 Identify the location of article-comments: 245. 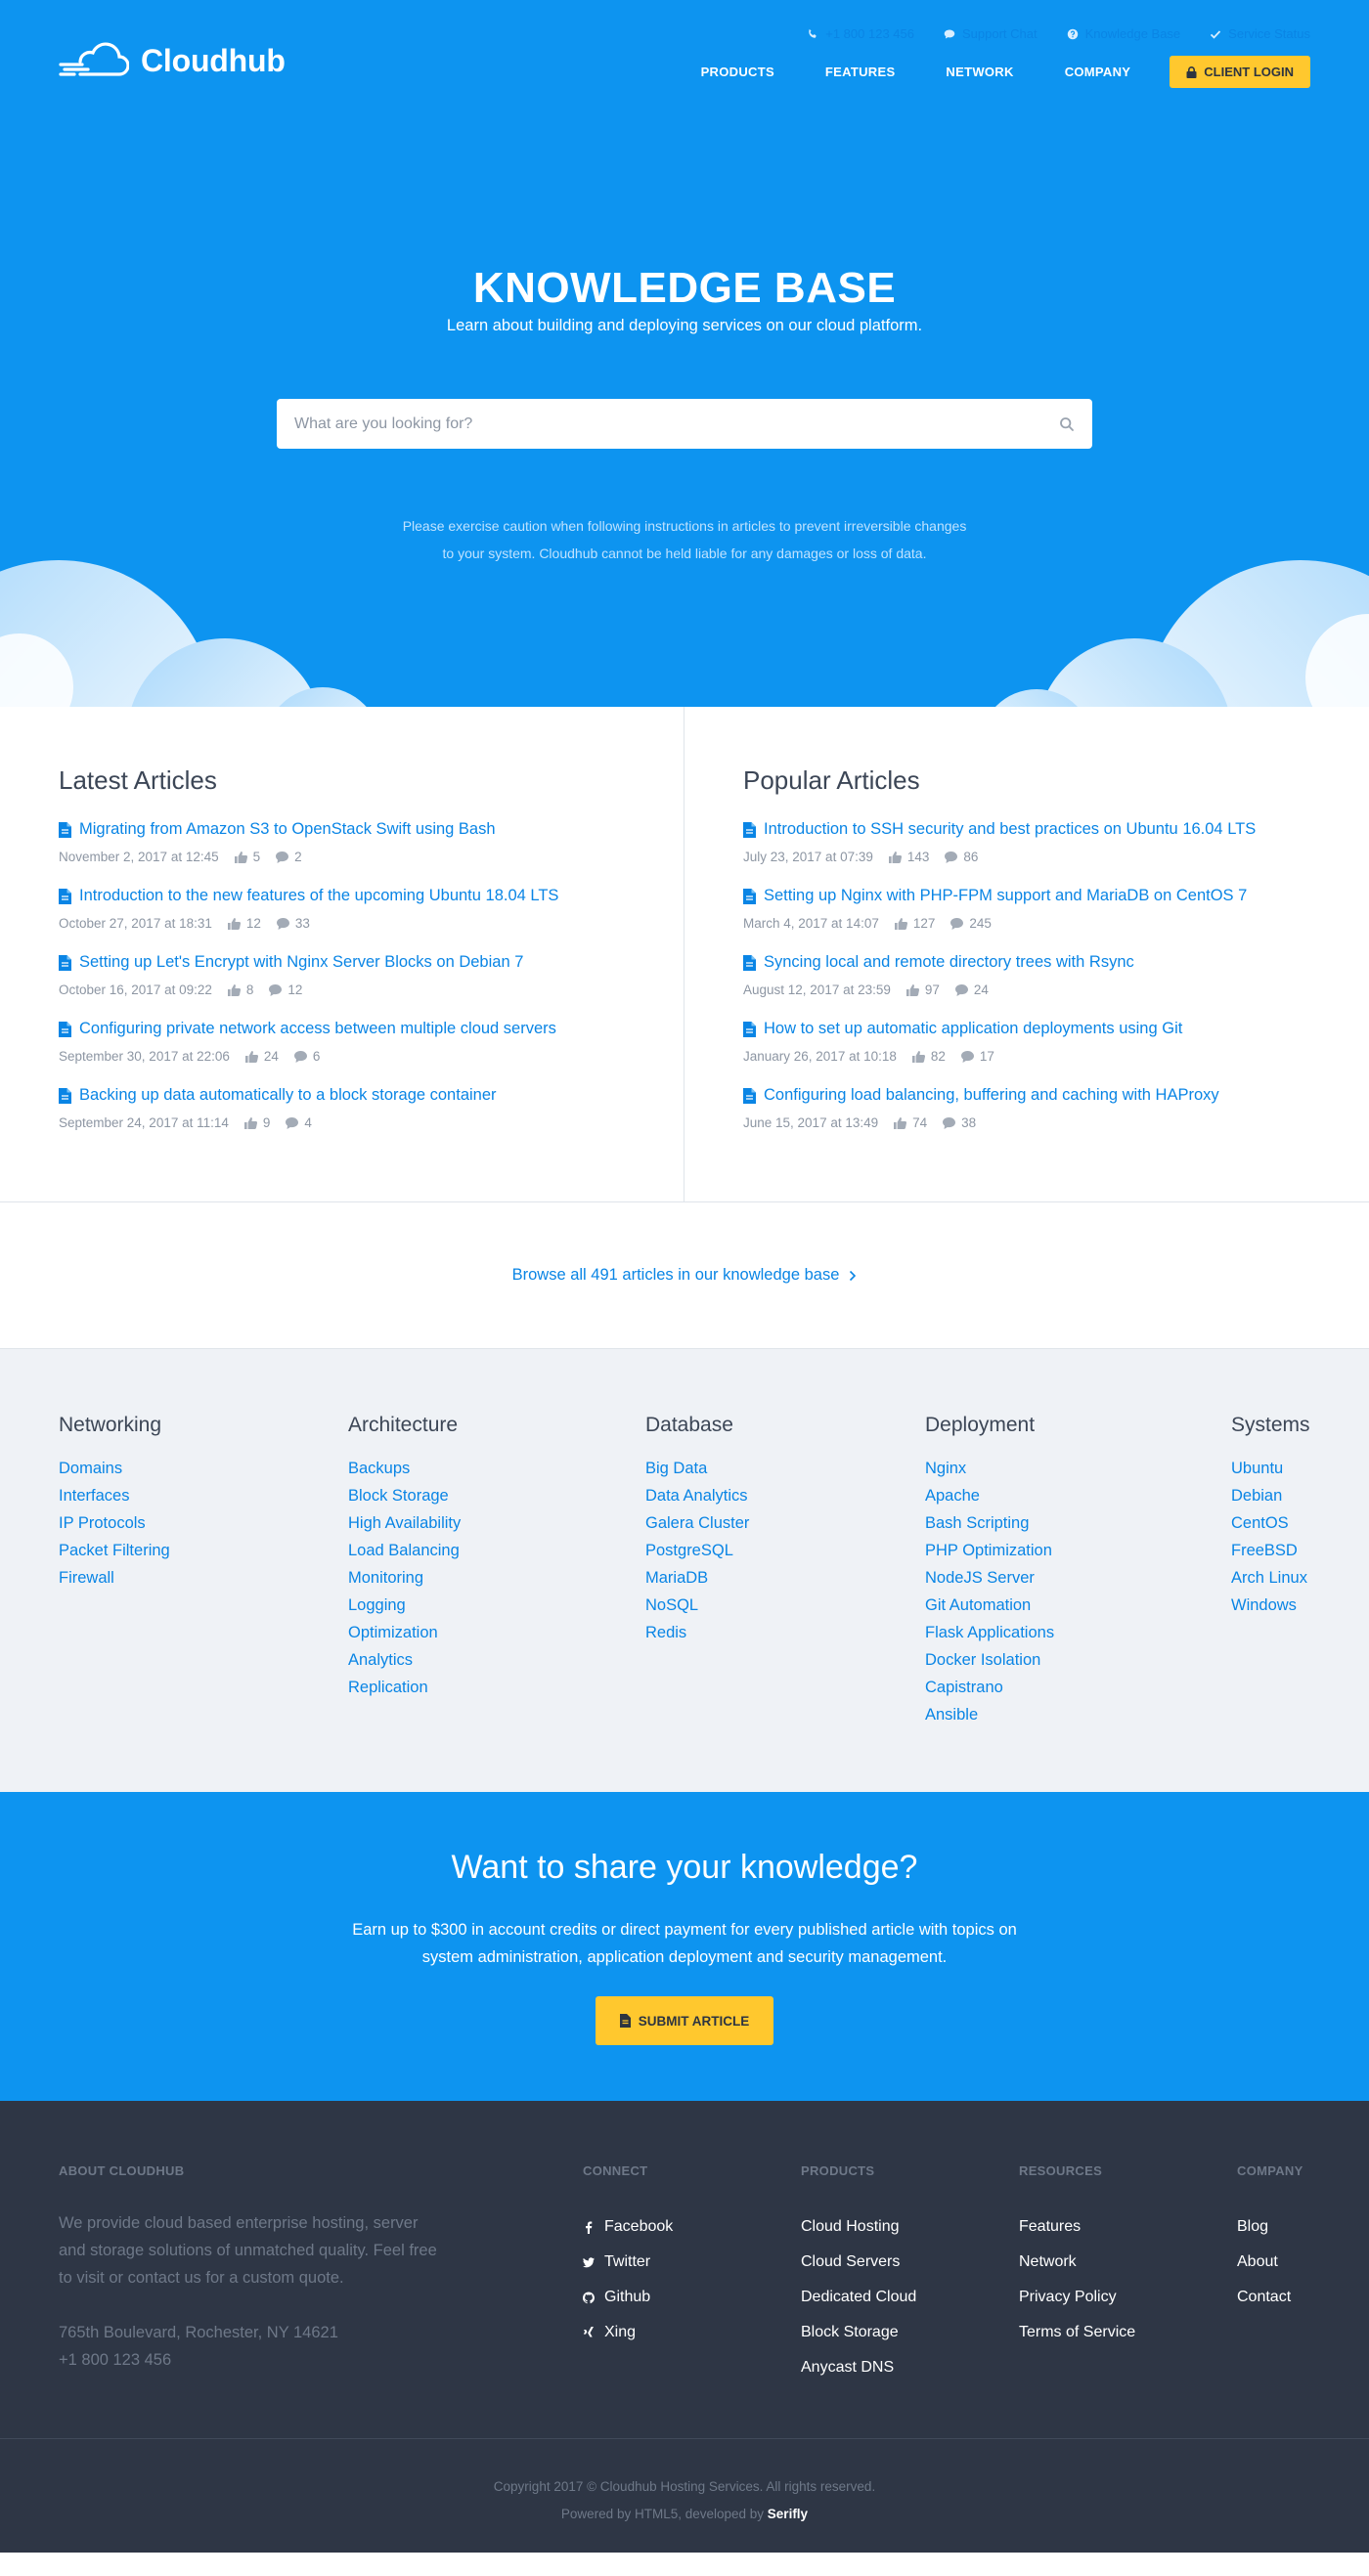
(971, 923).